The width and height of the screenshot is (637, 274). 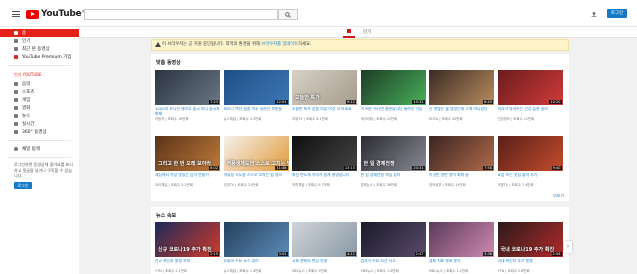 I want to click on sidebar-item-label: 홈, so click(x=24, y=33).